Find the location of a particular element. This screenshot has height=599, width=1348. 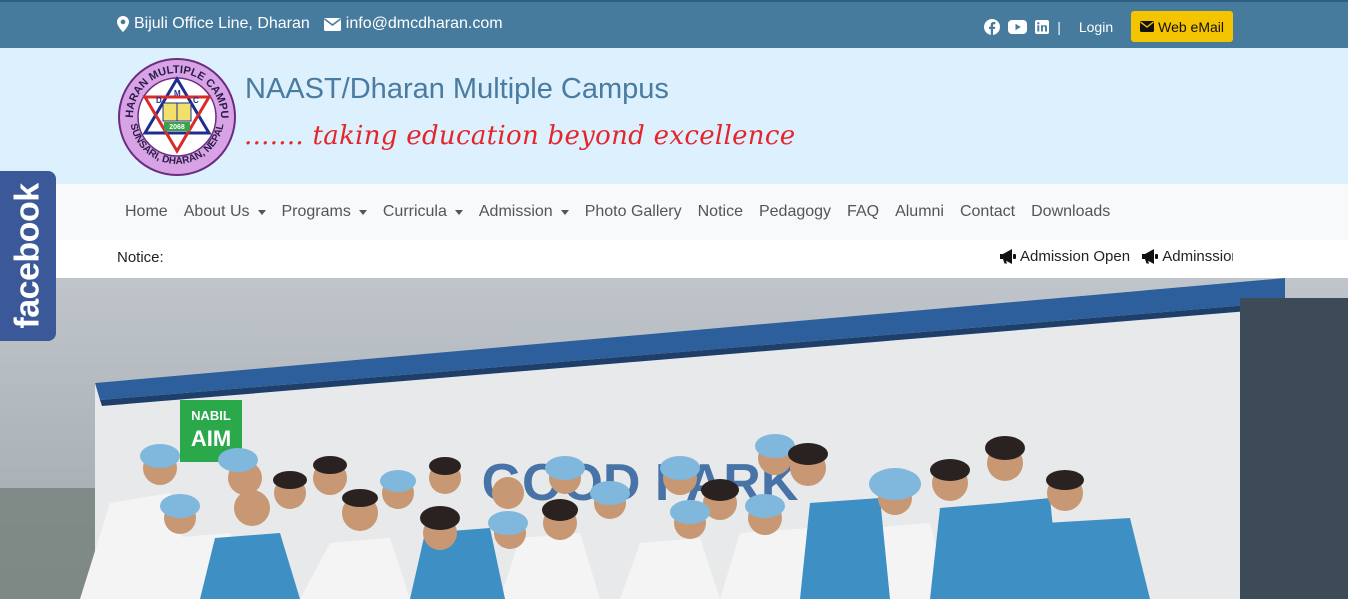

facebook-side-tab: facebook is located at coordinates (28, 256).